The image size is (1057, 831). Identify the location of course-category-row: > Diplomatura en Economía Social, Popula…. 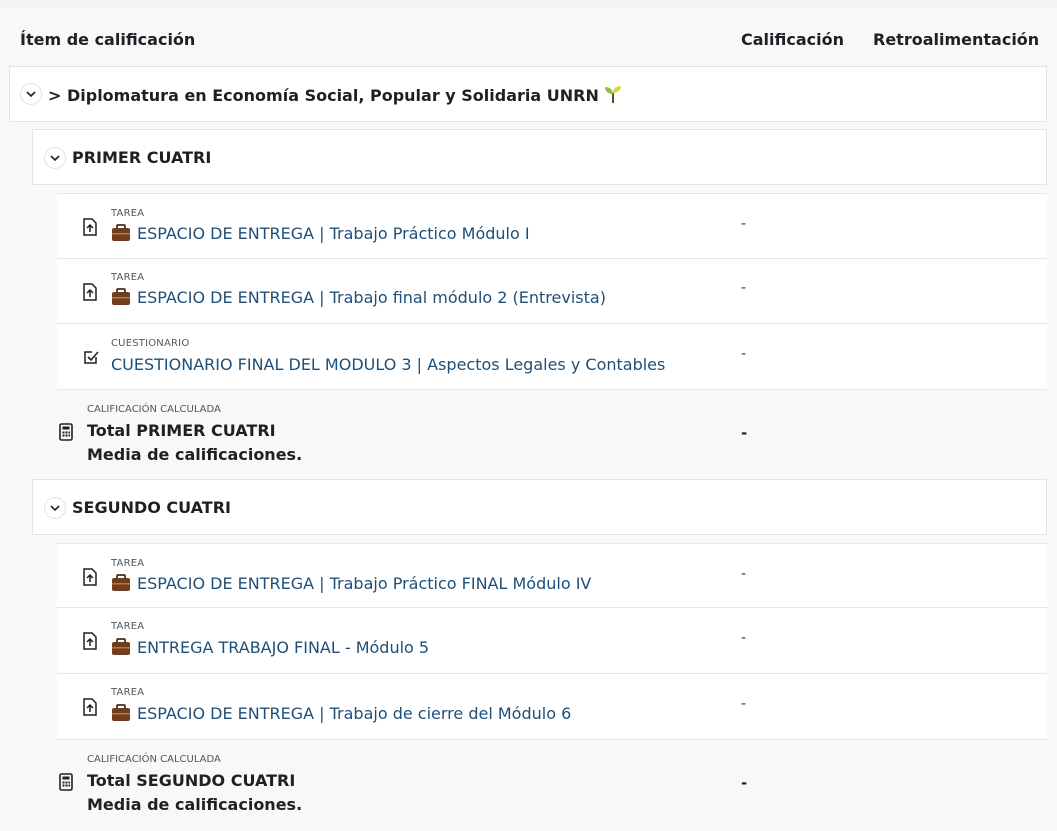
(528, 94).